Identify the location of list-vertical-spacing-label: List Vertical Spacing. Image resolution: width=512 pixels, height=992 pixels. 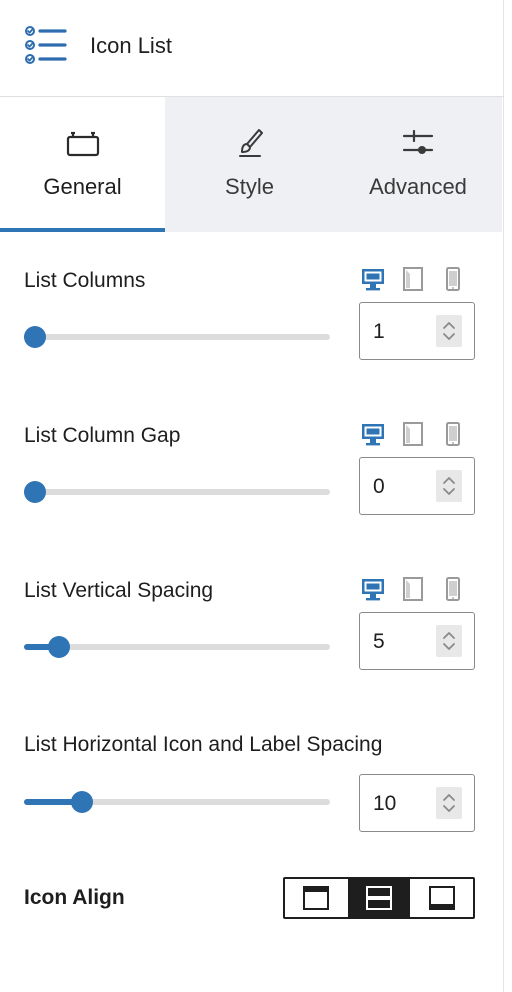
(119, 590).